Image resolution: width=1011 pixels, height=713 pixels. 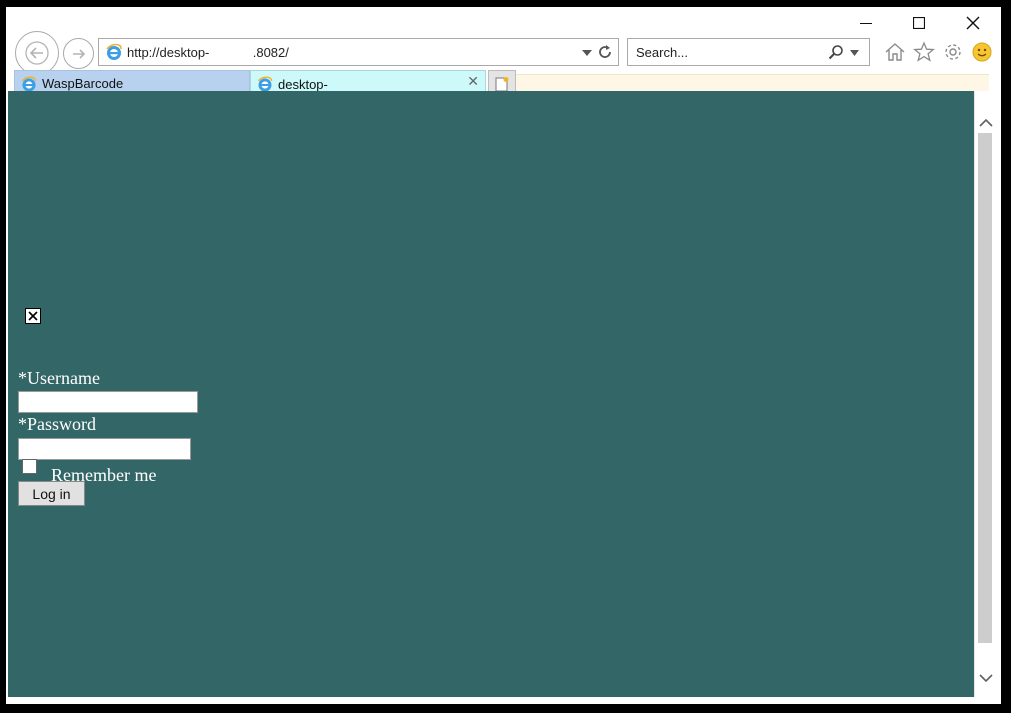 I want to click on search-input, so click(x=726, y=52).